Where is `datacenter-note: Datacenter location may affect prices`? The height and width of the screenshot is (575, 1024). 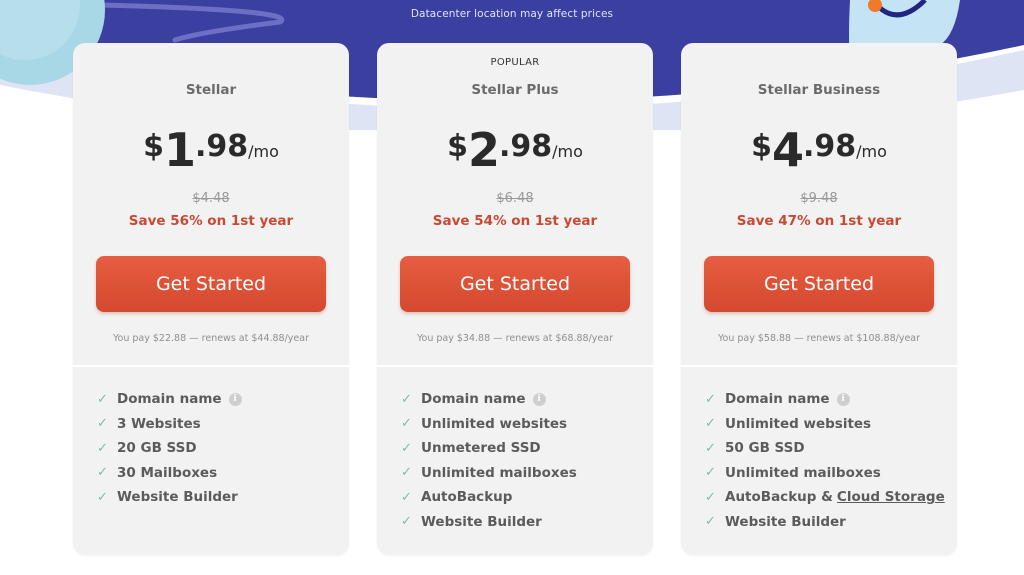
datacenter-note: Datacenter location may affect prices is located at coordinates (512, 14).